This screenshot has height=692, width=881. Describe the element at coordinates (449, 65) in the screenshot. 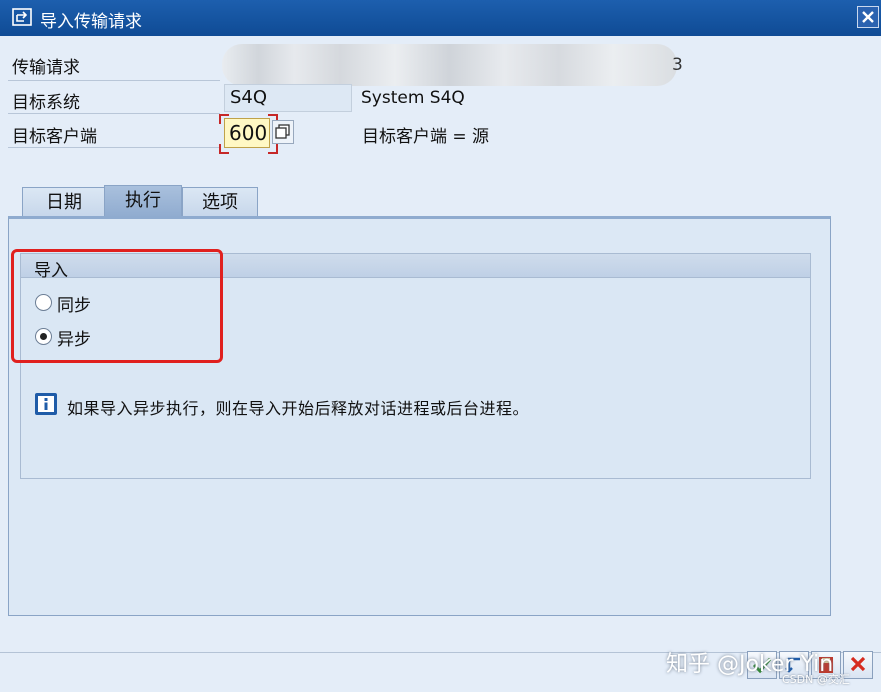

I see `transport-request-value-redacted` at that location.